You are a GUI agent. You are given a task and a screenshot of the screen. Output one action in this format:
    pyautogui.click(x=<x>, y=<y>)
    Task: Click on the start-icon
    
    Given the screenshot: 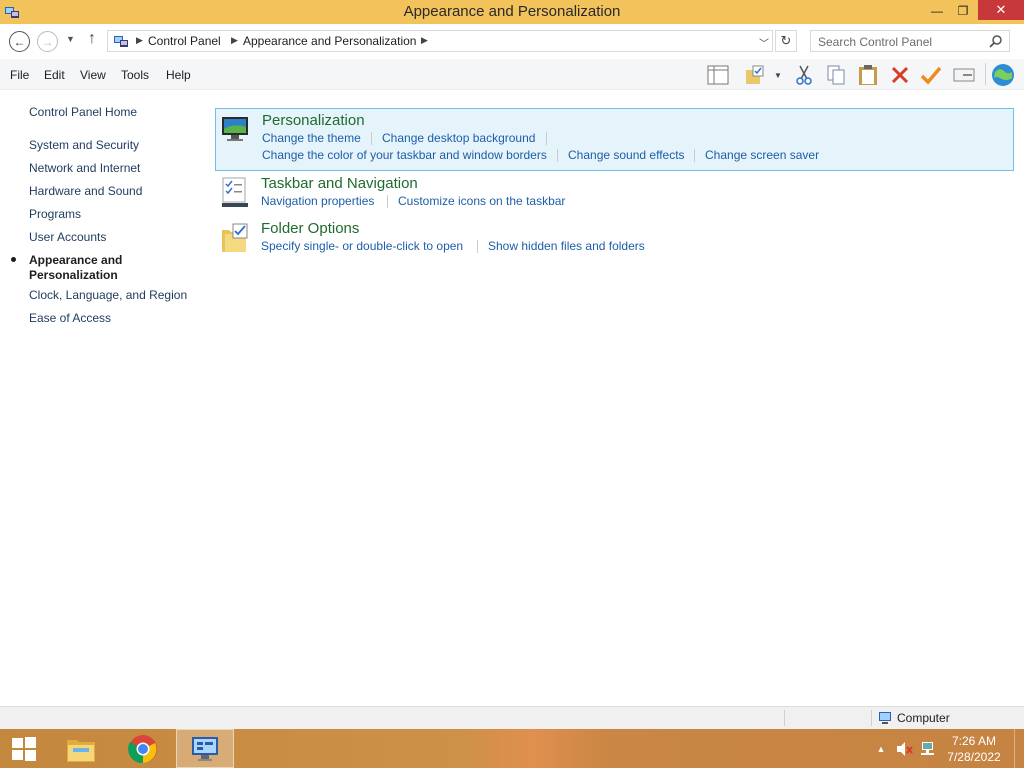 What is the action you would take?
    pyautogui.click(x=24, y=748)
    